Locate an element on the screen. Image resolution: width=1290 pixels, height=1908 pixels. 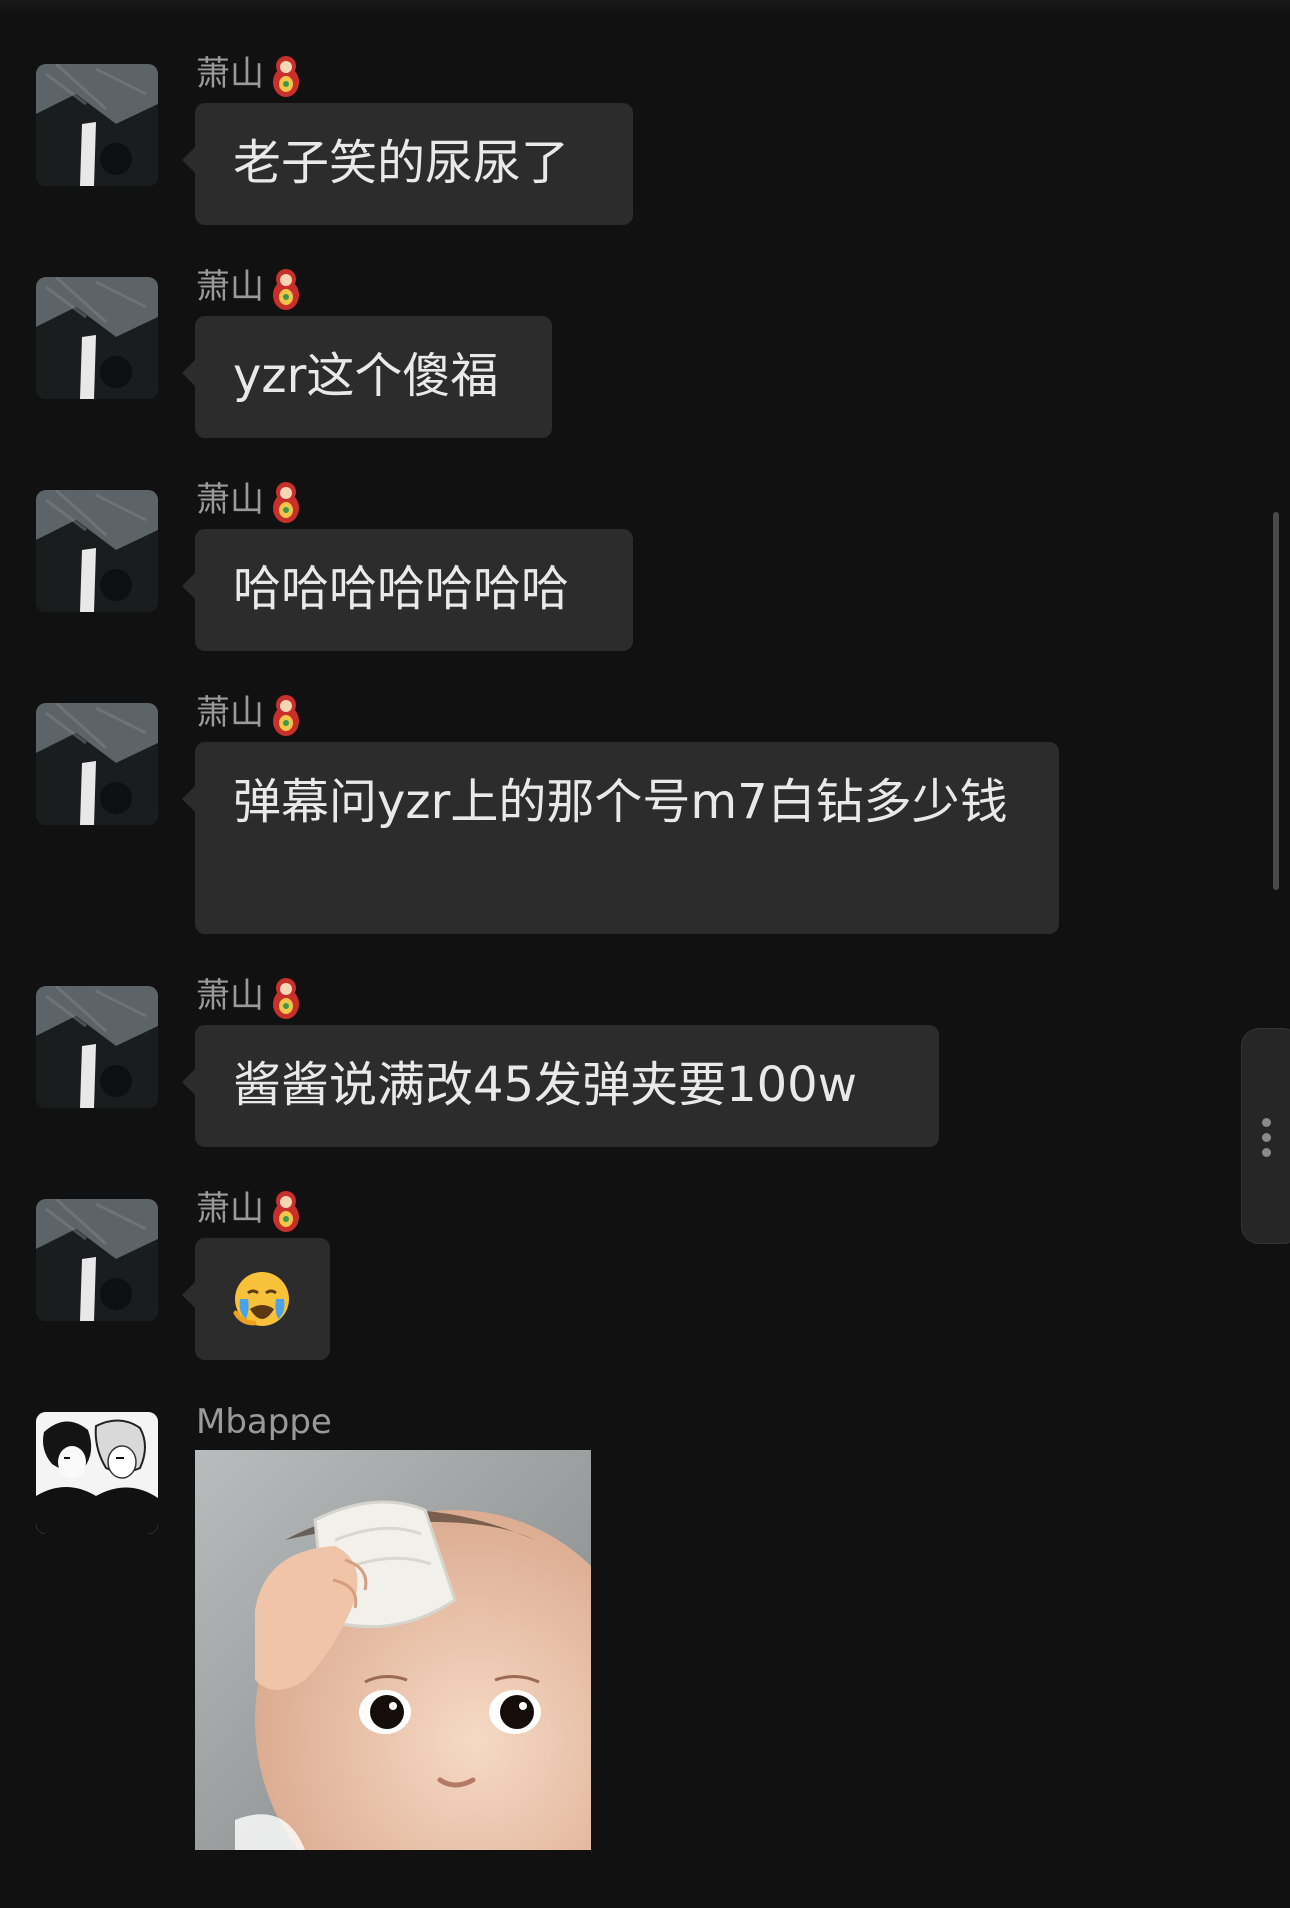
scrollbar is located at coordinates (1276, 701).